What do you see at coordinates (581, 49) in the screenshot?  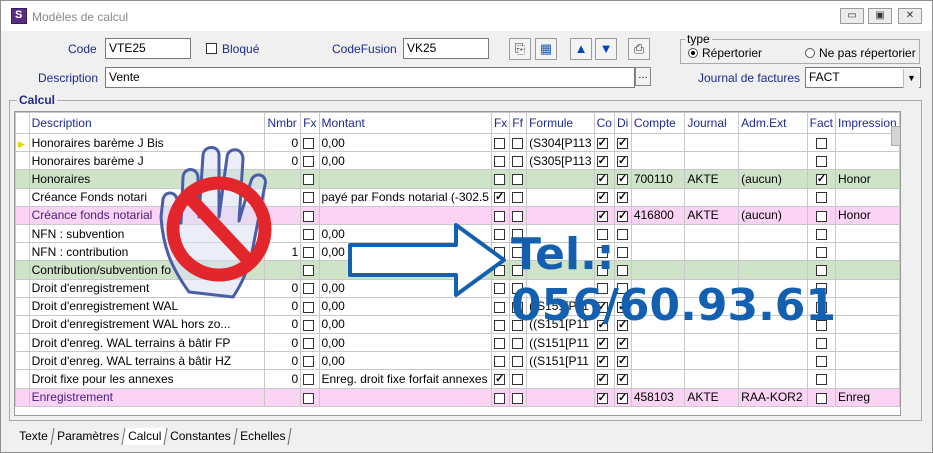 I see `move-up-button: ▲` at bounding box center [581, 49].